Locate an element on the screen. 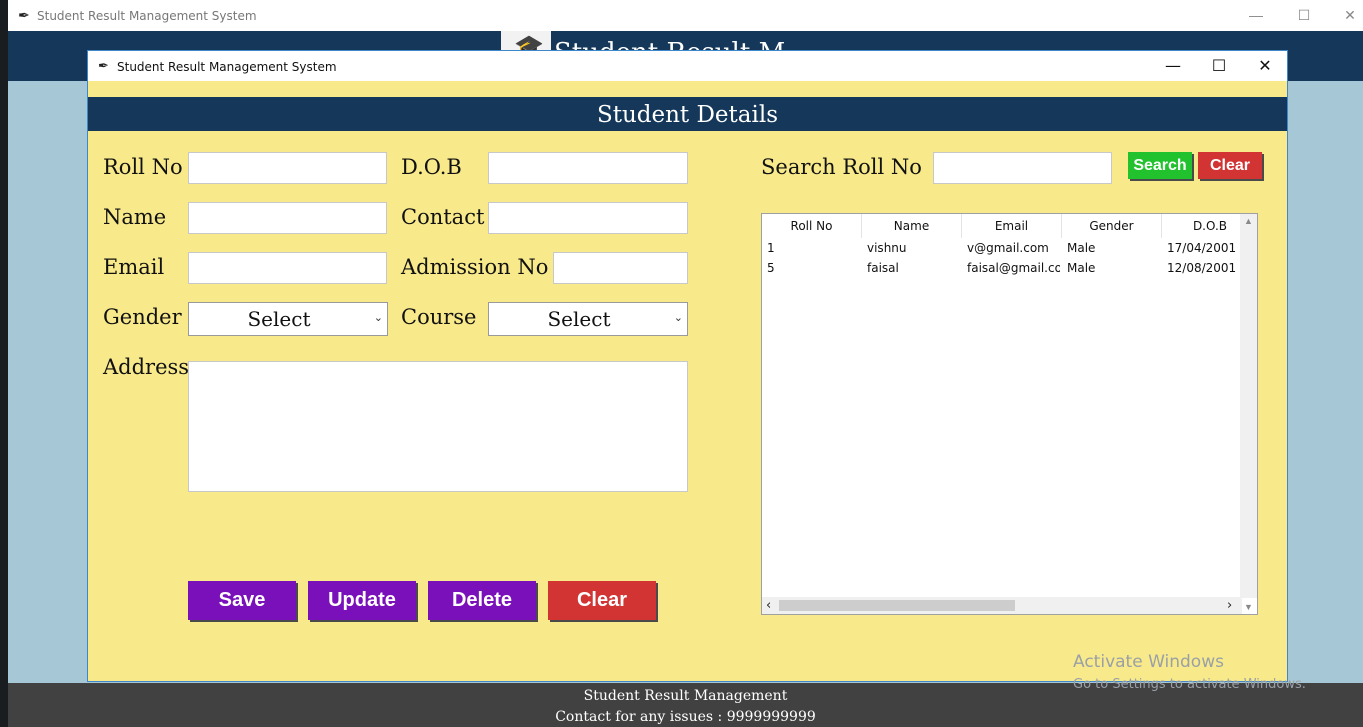  main-close-button: ✕ is located at coordinates (1350, 15).